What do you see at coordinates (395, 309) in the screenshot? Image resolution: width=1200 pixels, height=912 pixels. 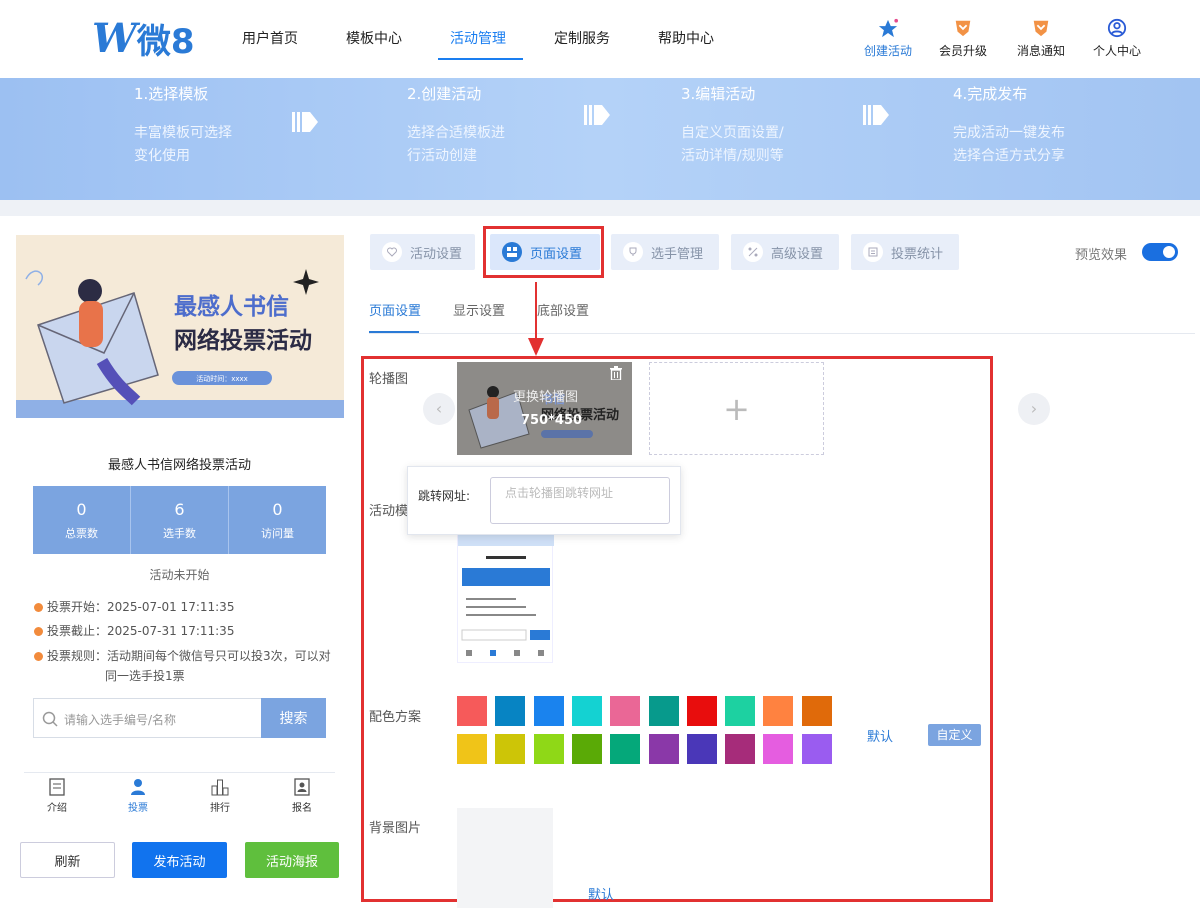 I see `subtab-page-settings: 页面设置` at bounding box center [395, 309].